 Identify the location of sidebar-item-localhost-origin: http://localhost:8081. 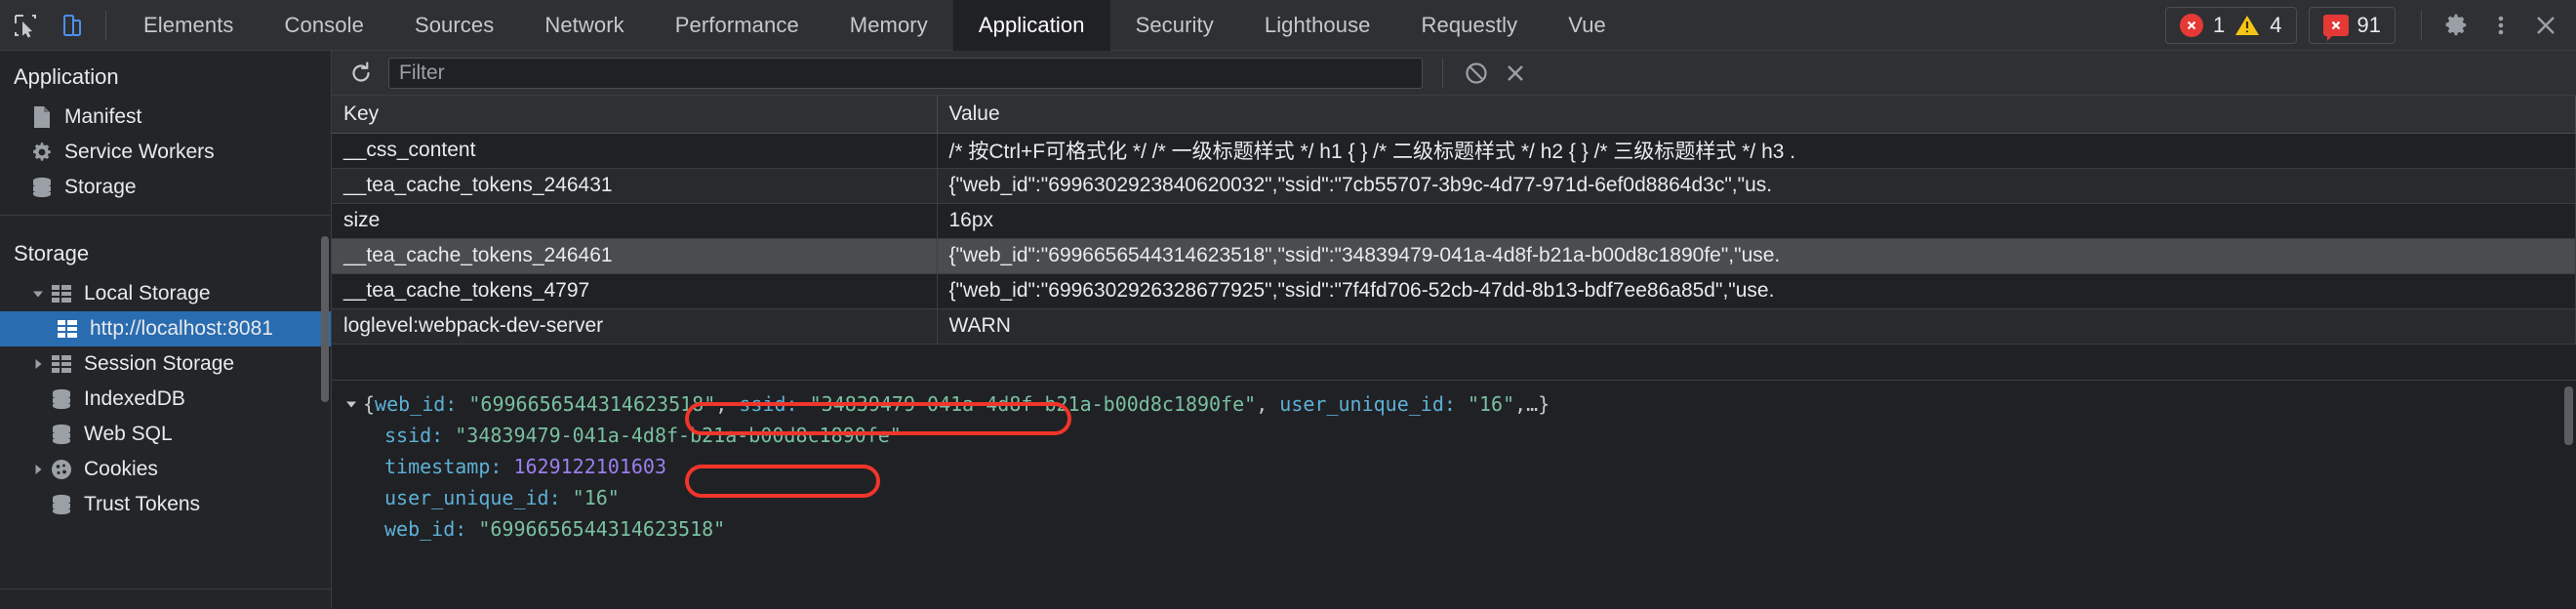
(165, 328).